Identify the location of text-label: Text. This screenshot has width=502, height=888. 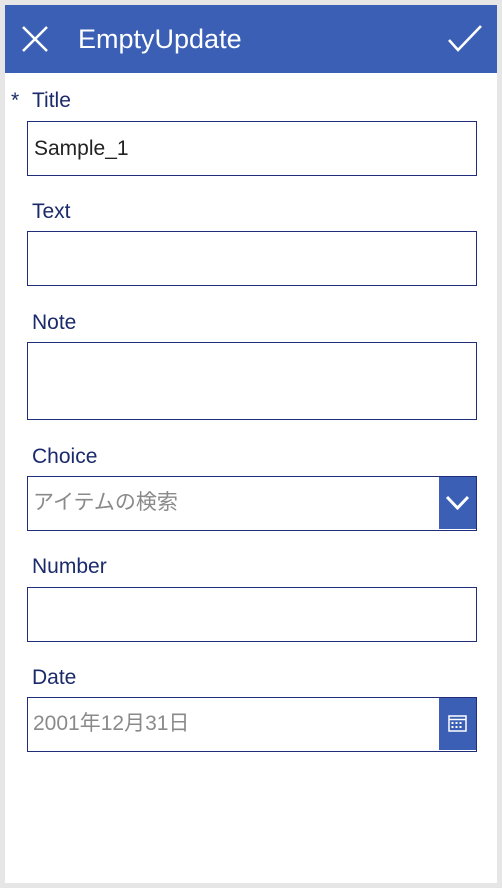
(51, 211).